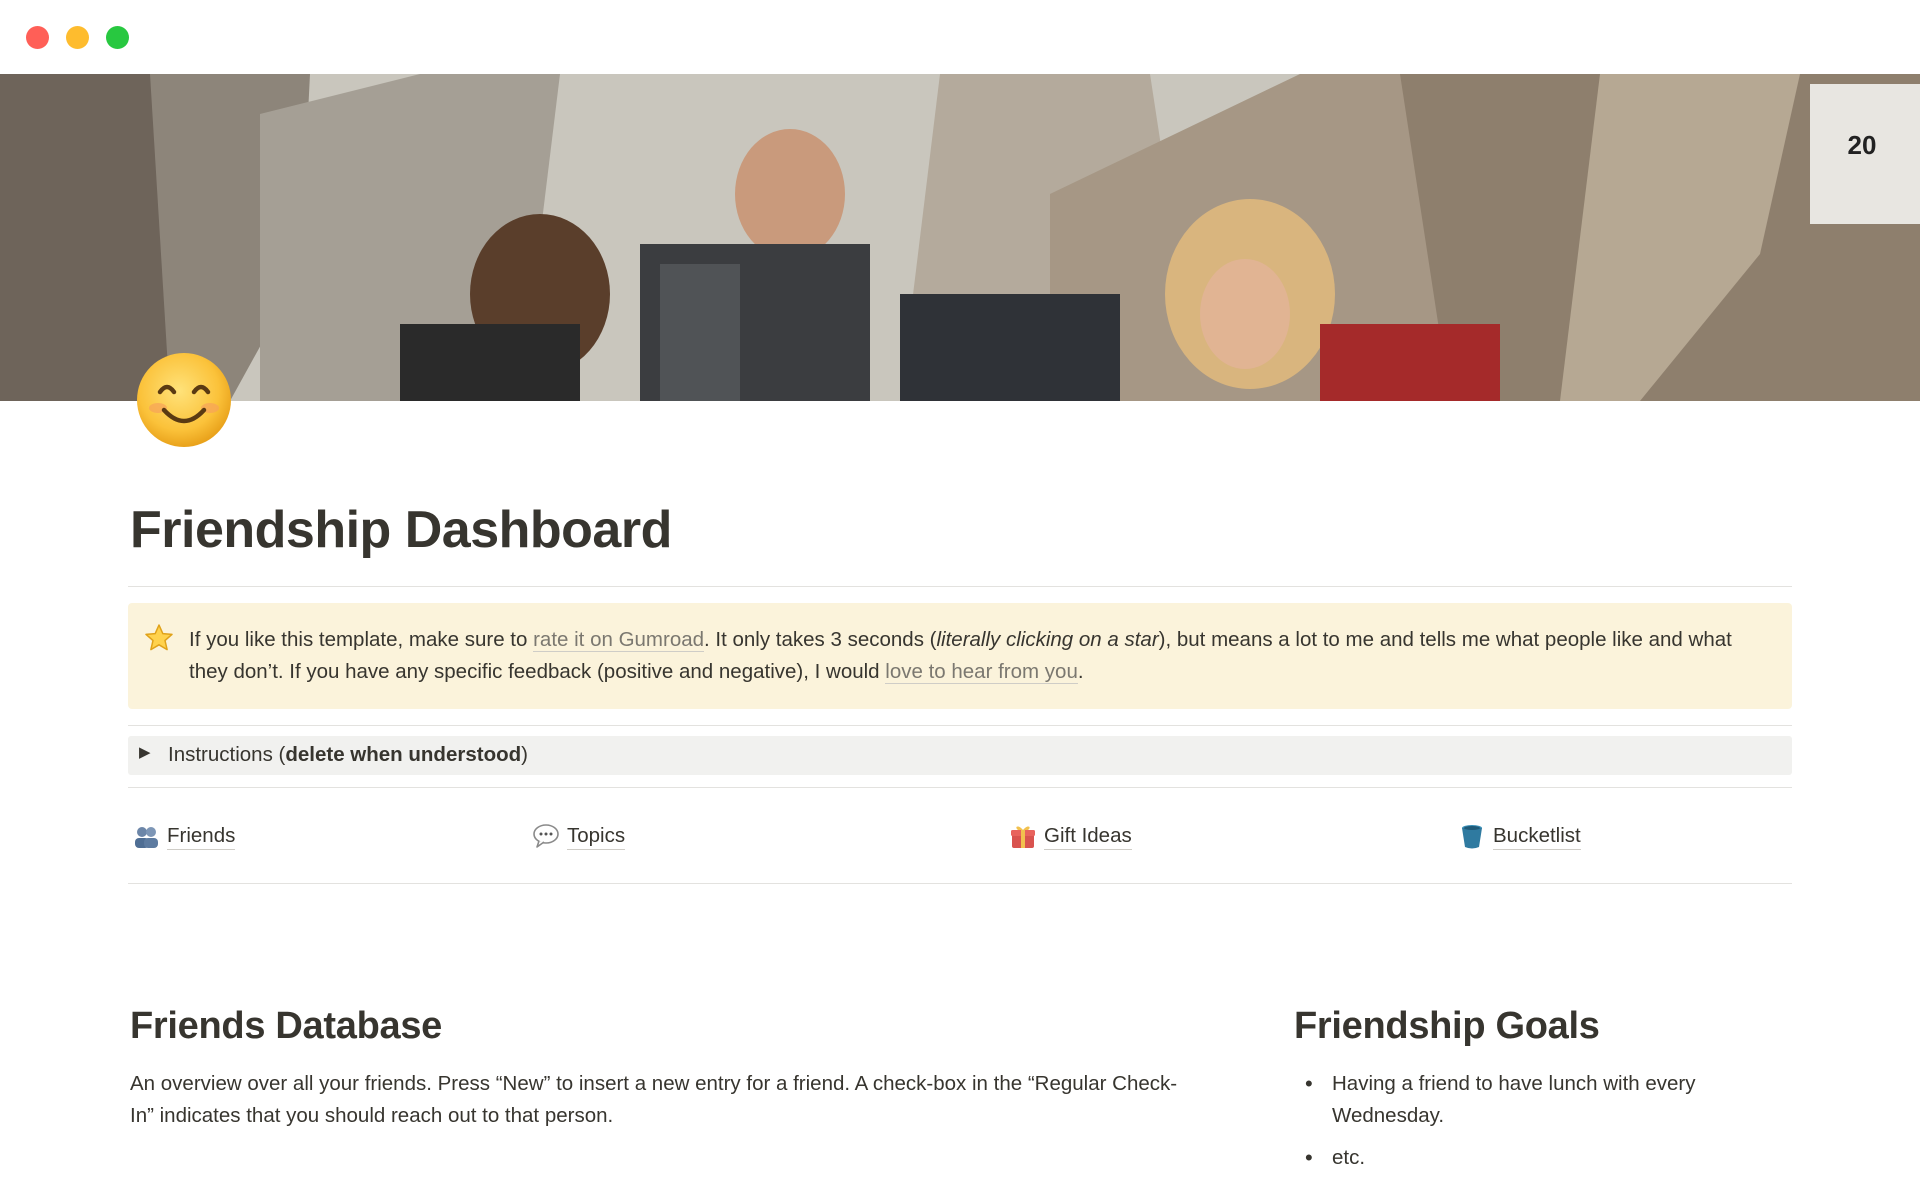 This screenshot has height=1200, width=1920. What do you see at coordinates (159, 637) in the screenshot?
I see `star-icon` at bounding box center [159, 637].